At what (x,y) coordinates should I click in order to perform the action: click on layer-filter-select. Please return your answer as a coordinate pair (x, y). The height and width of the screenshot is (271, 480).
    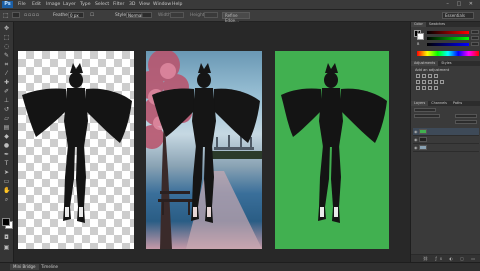
    Looking at the image, I should click on (425, 110).